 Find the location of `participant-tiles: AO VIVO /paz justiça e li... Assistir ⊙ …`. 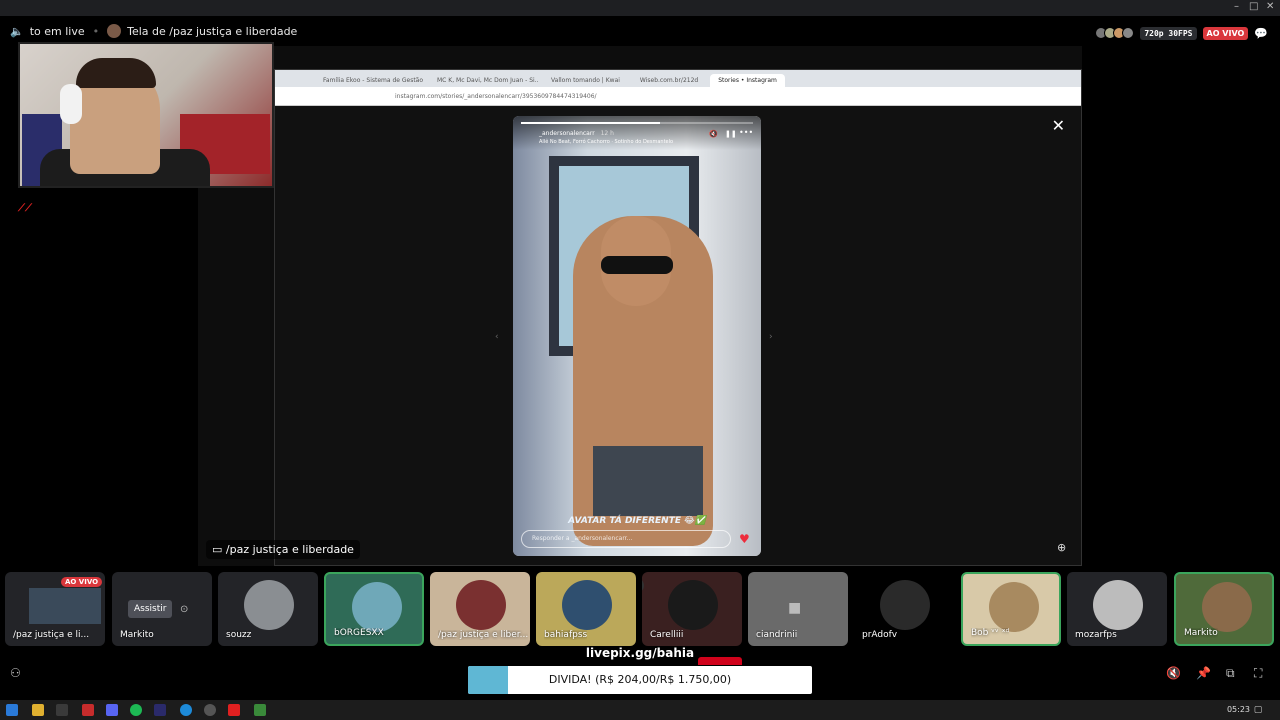

participant-tiles: AO VIVO /paz justiça e li... Assistir ⊙ … is located at coordinates (641, 609).